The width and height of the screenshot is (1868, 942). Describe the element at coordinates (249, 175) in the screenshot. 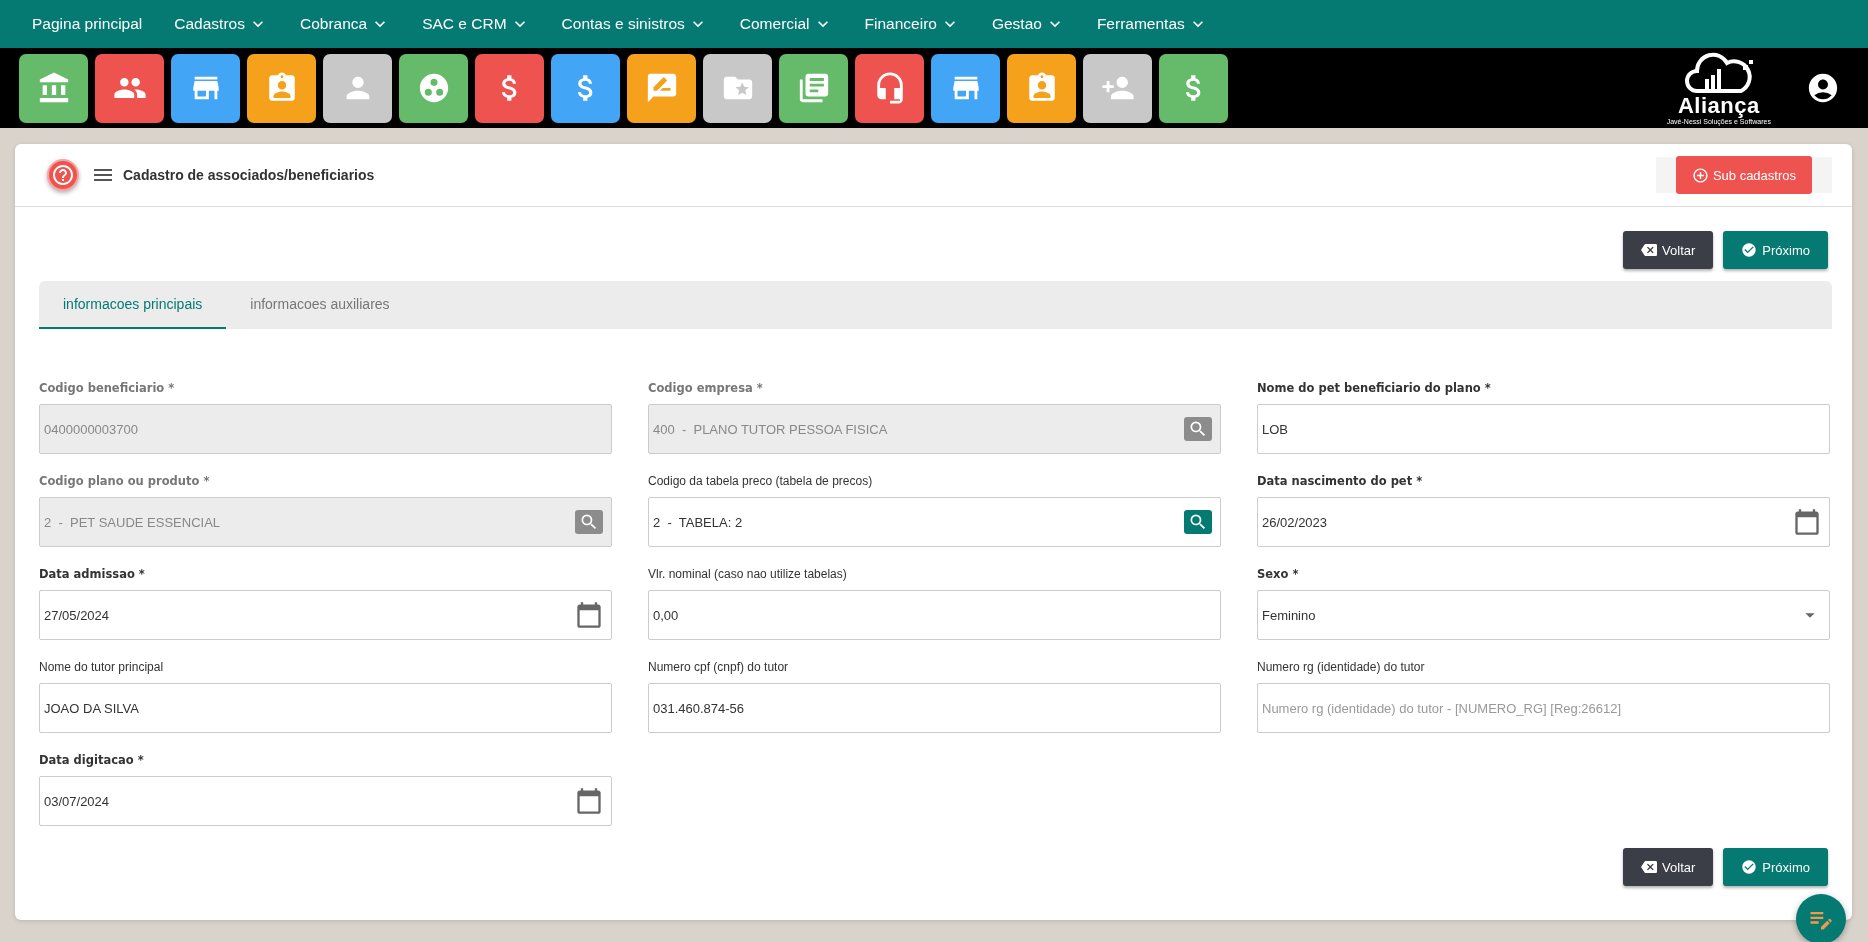

I see `page-title: Cadastro de associados/beneficiarios` at that location.